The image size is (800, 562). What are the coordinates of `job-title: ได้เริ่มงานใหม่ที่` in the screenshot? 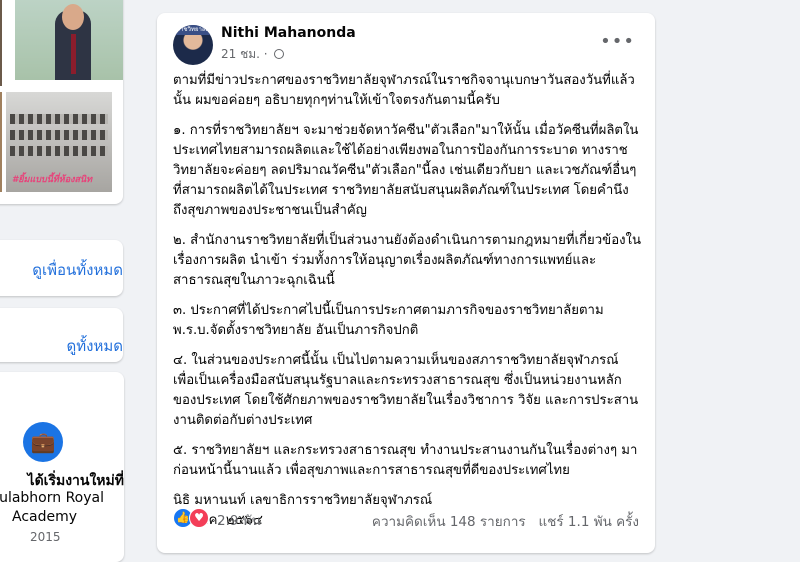 It's located at (75, 481).